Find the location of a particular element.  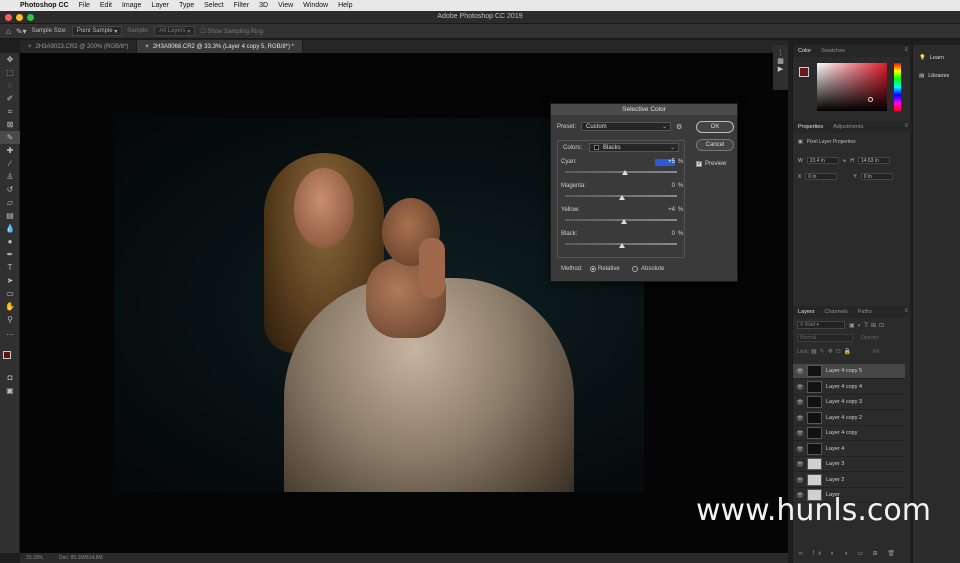

yellow-slider-thumb is located at coordinates (624, 221).